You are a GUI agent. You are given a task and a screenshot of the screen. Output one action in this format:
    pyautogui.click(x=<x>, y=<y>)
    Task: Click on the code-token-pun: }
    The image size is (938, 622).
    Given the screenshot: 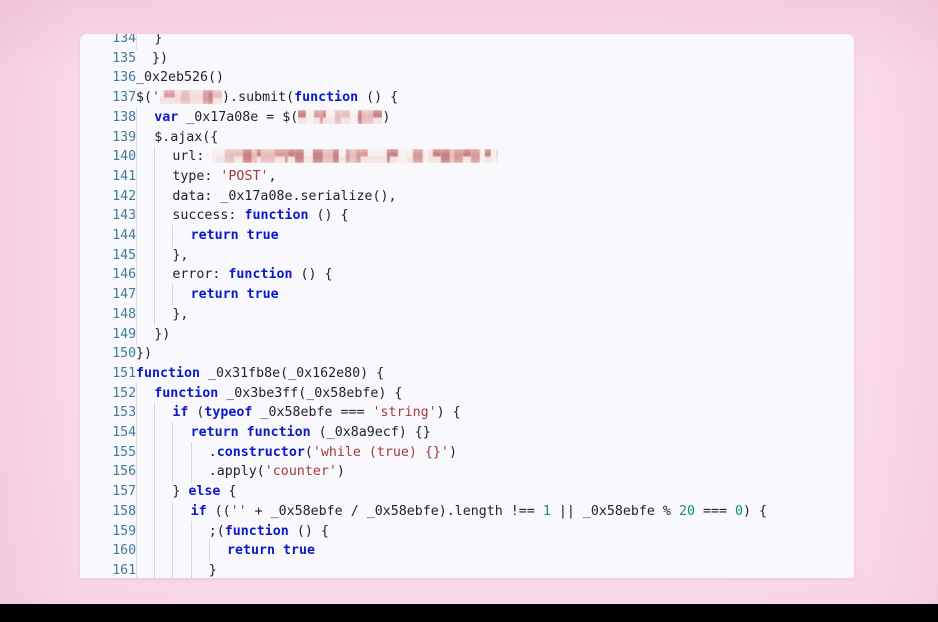 What is the action you would take?
    pyautogui.click(x=158, y=40)
    